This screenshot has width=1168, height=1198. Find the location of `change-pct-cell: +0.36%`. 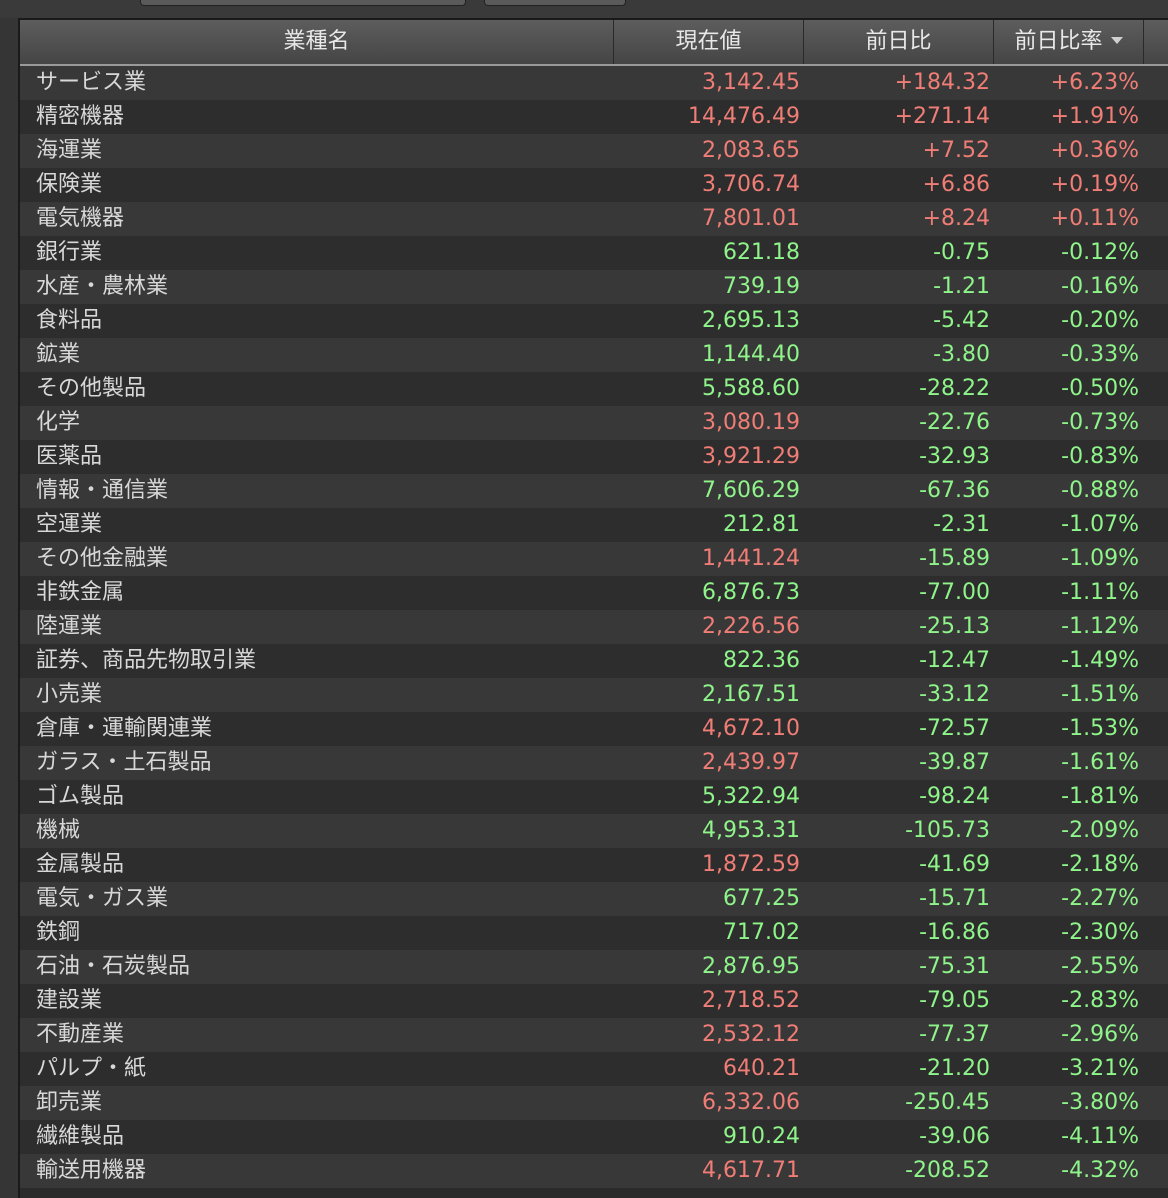

change-pct-cell: +0.36% is located at coordinates (1094, 150).